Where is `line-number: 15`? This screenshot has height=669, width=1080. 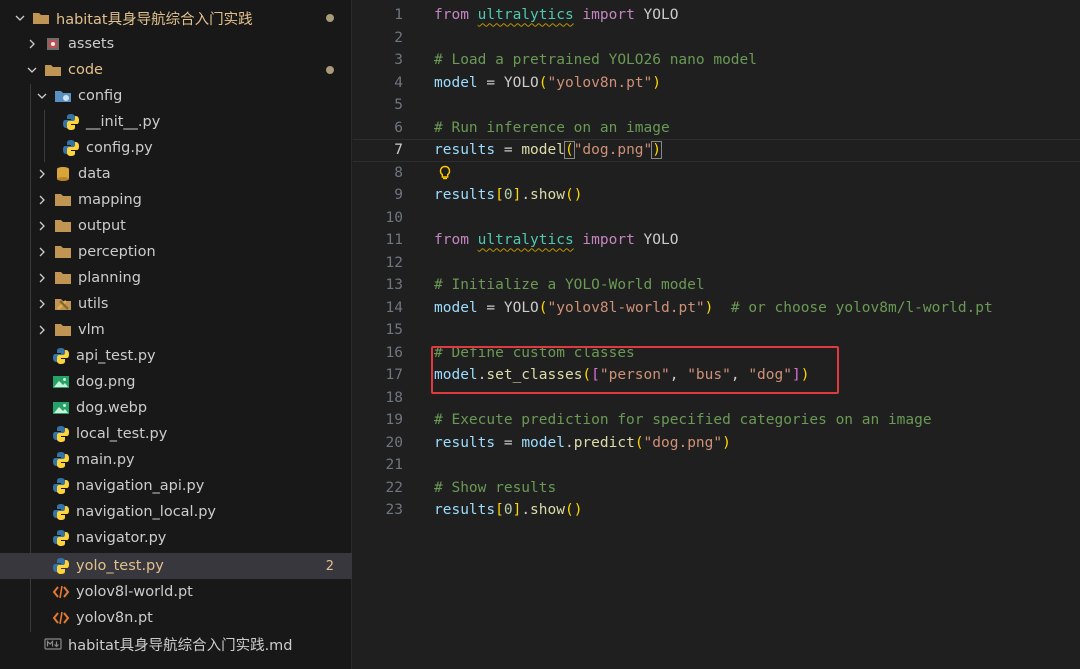 line-number: 15 is located at coordinates (394, 330).